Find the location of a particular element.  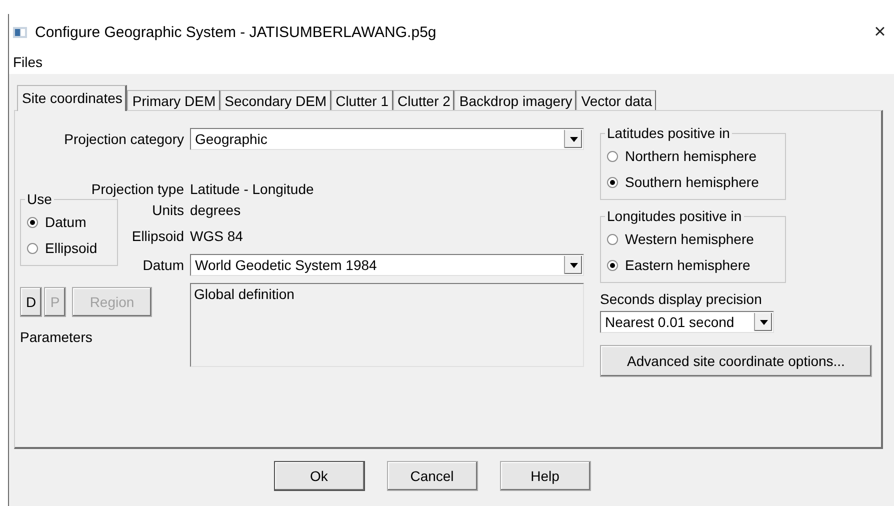

close-button: × is located at coordinates (880, 32).